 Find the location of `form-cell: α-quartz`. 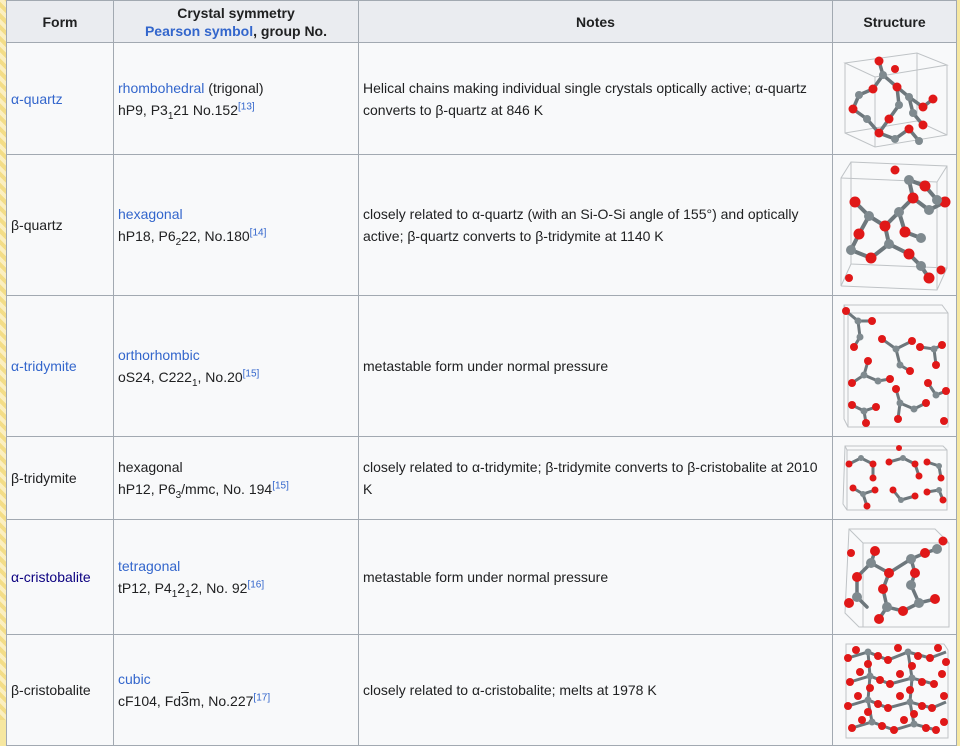

form-cell: α-quartz is located at coordinates (60, 98).